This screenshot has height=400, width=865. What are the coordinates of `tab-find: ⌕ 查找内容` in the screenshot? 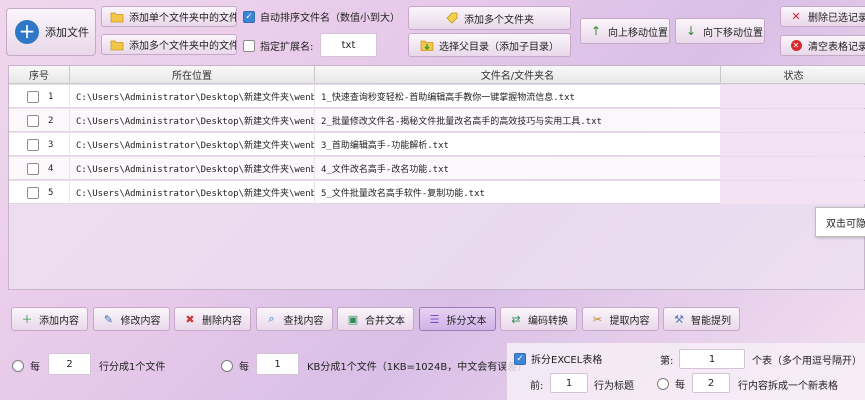 It's located at (294, 319).